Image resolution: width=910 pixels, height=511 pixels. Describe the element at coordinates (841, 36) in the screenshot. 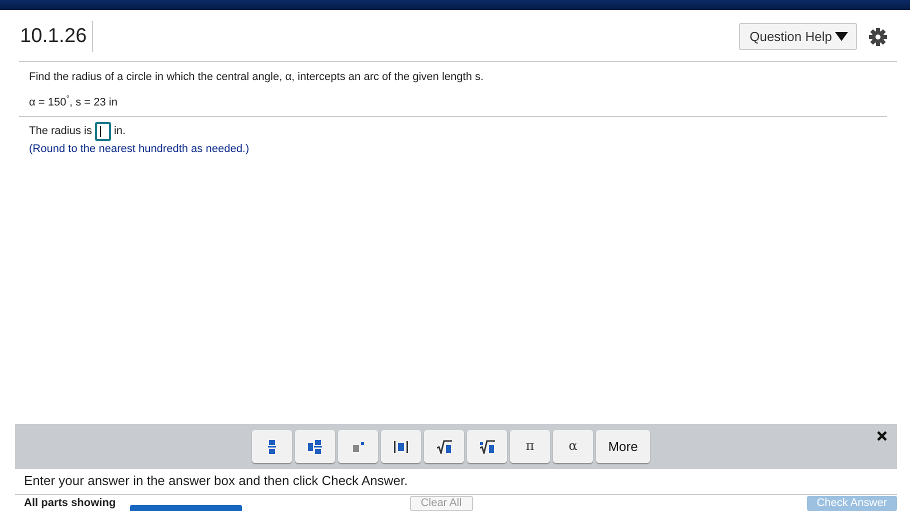

I see `caret-icon` at that location.